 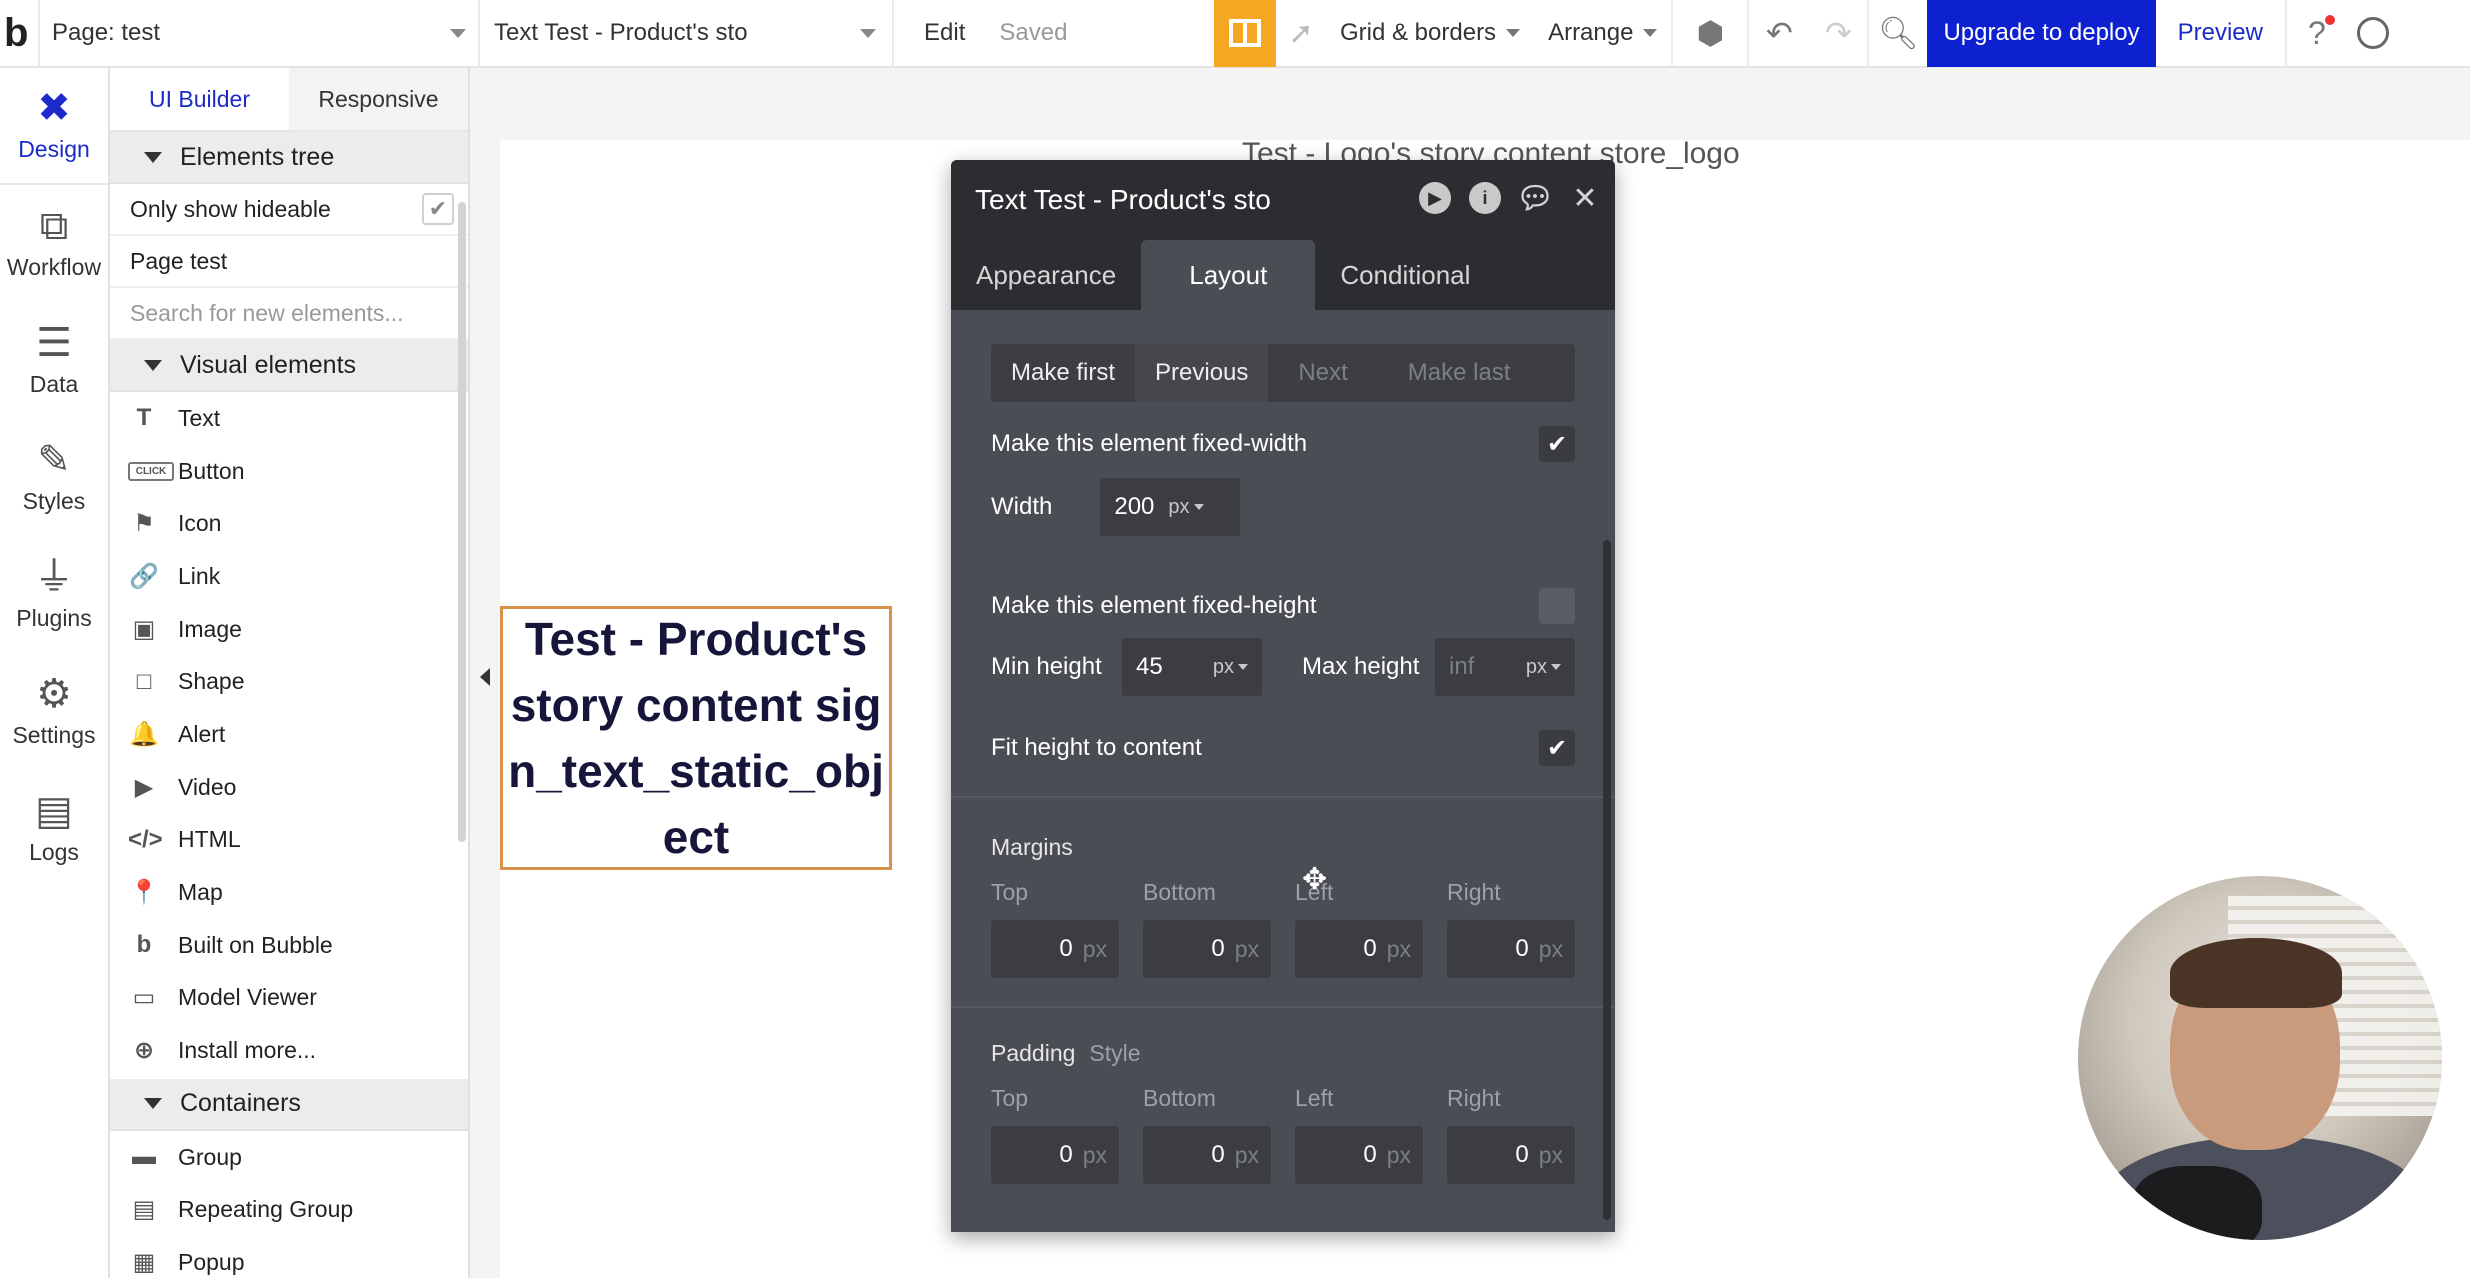 What do you see at coordinates (144, 945) in the screenshot?
I see `built-on-bubble-icon: b` at bounding box center [144, 945].